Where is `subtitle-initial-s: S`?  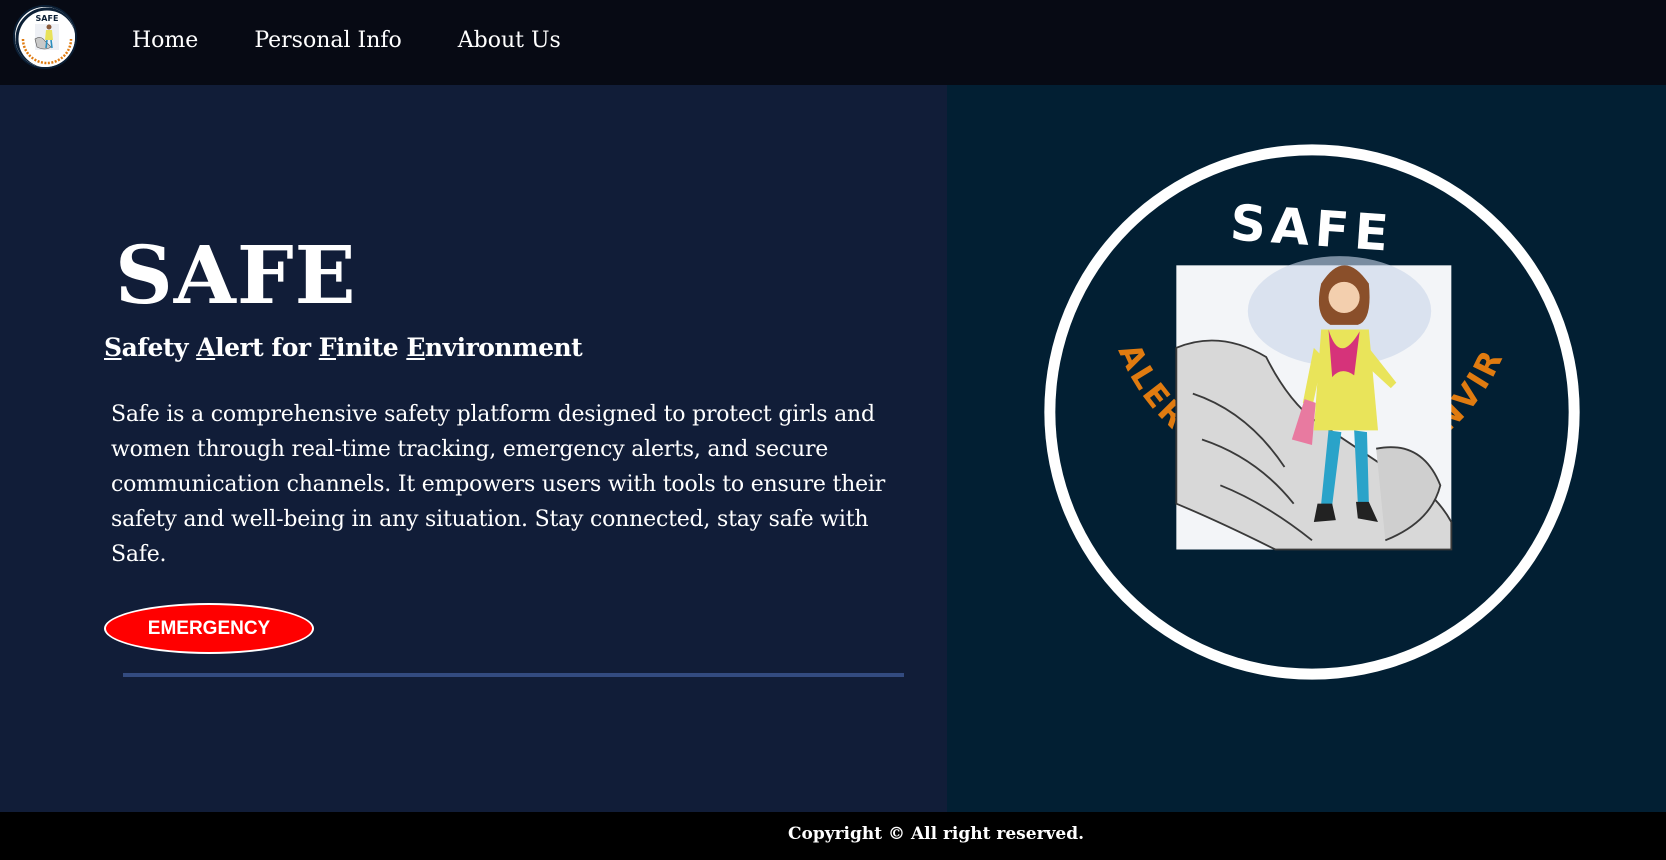
subtitle-initial-s: S is located at coordinates (113, 347).